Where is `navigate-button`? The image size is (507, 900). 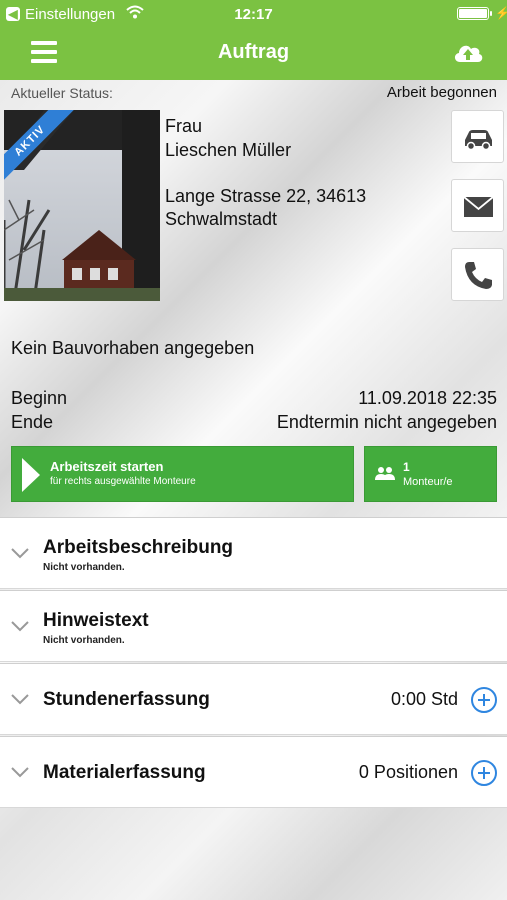
navigate-button is located at coordinates (477, 136).